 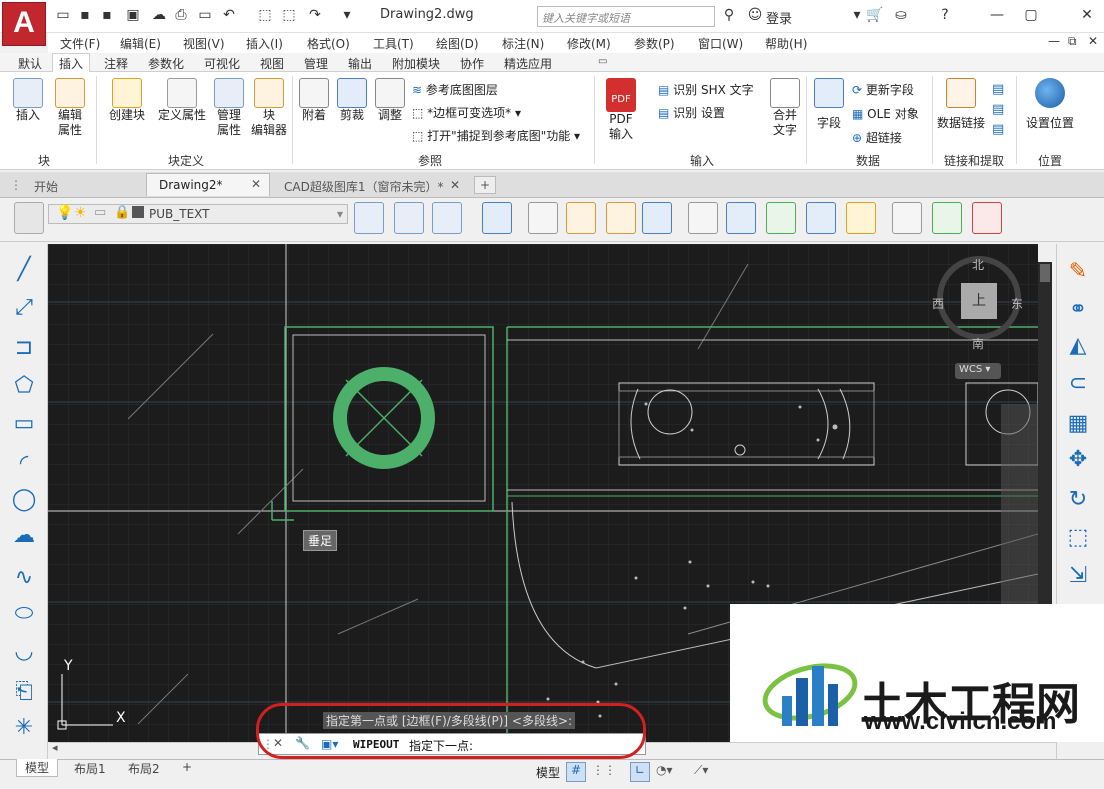 I want to click on previous-layer-icon, so click(x=409, y=218).